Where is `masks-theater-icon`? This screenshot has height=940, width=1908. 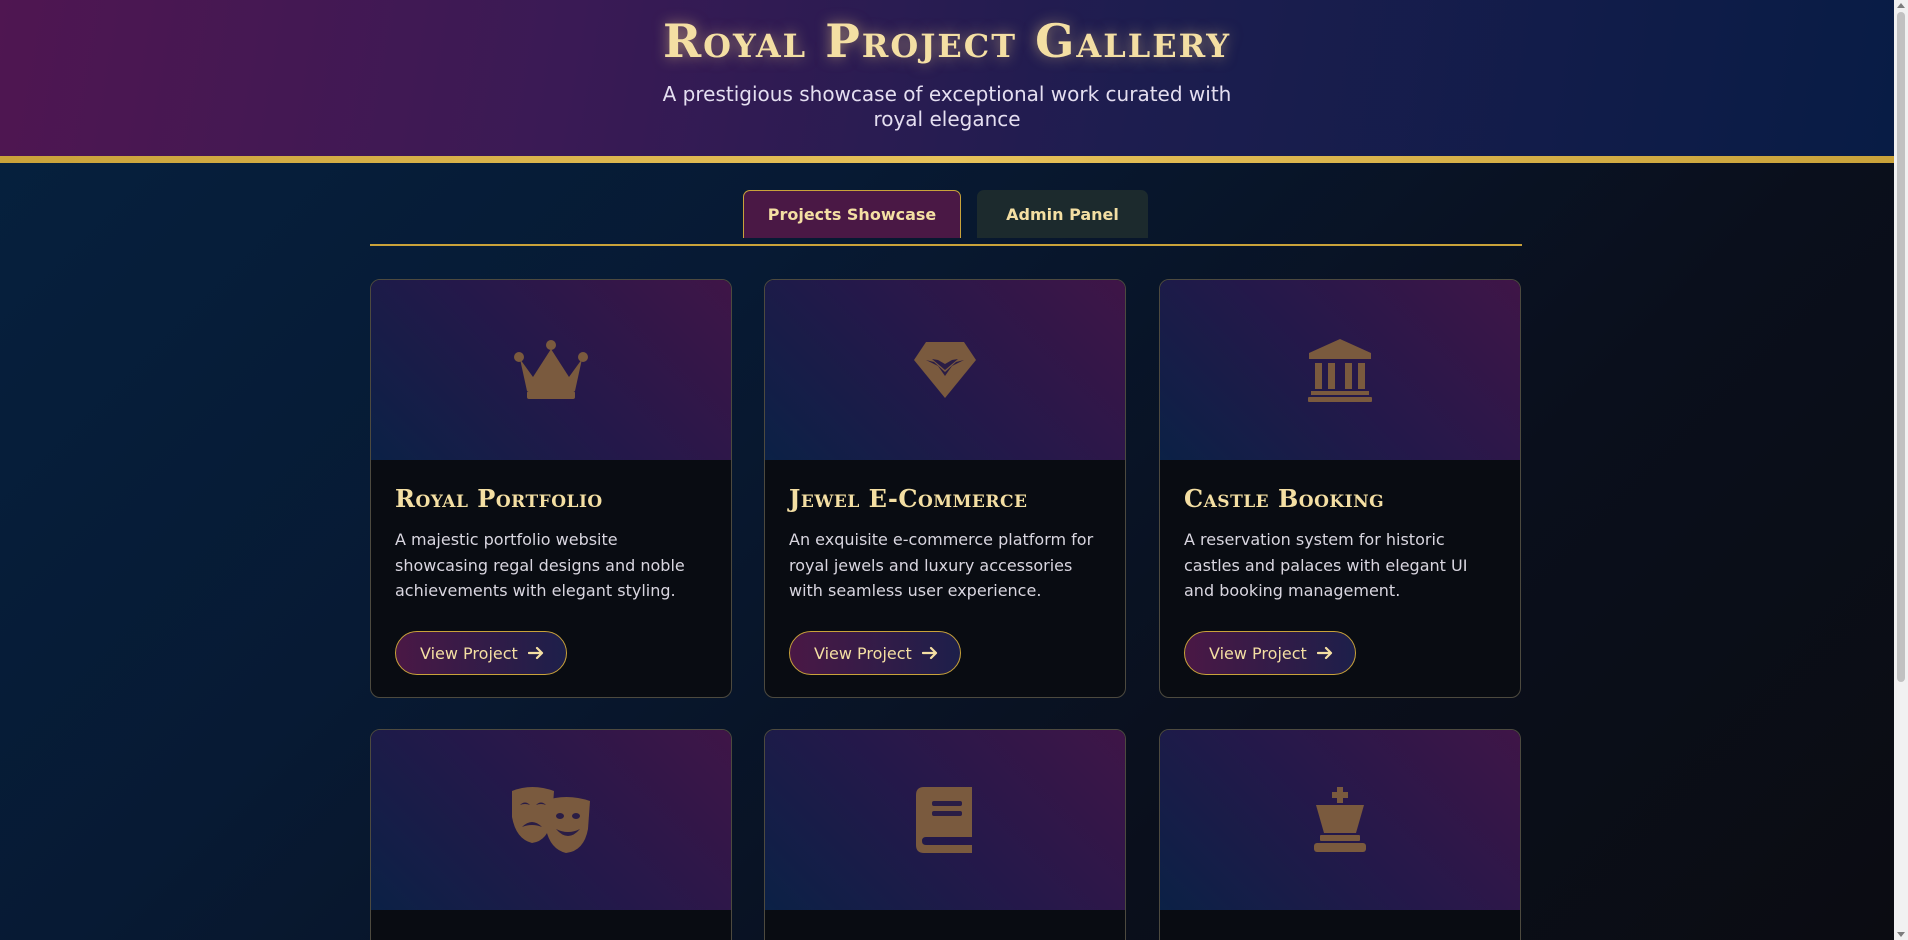
masks-theater-icon is located at coordinates (551, 820).